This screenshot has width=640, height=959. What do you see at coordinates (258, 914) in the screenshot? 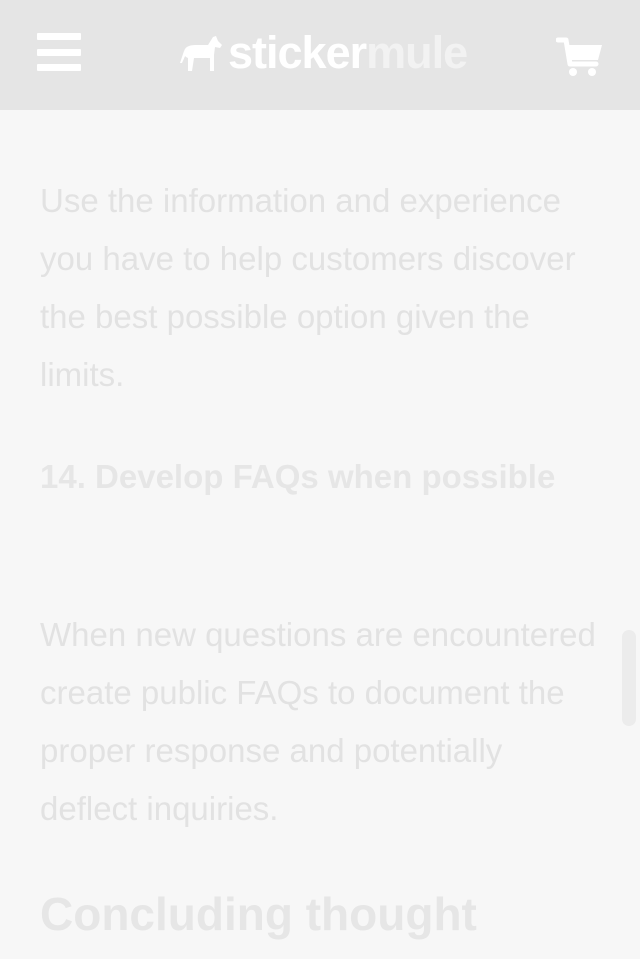
I see `section-heading: Concluding thought` at bounding box center [258, 914].